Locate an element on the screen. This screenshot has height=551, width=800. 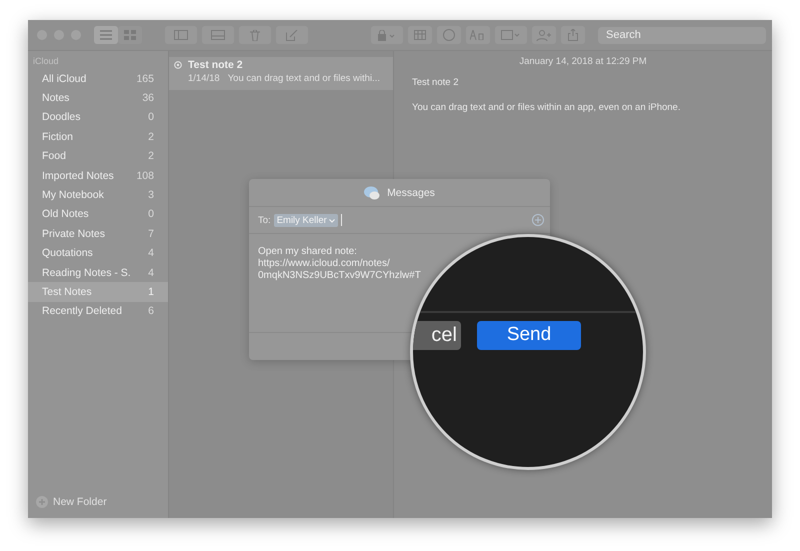
folder-name: Old Notes is located at coordinates (65, 214).